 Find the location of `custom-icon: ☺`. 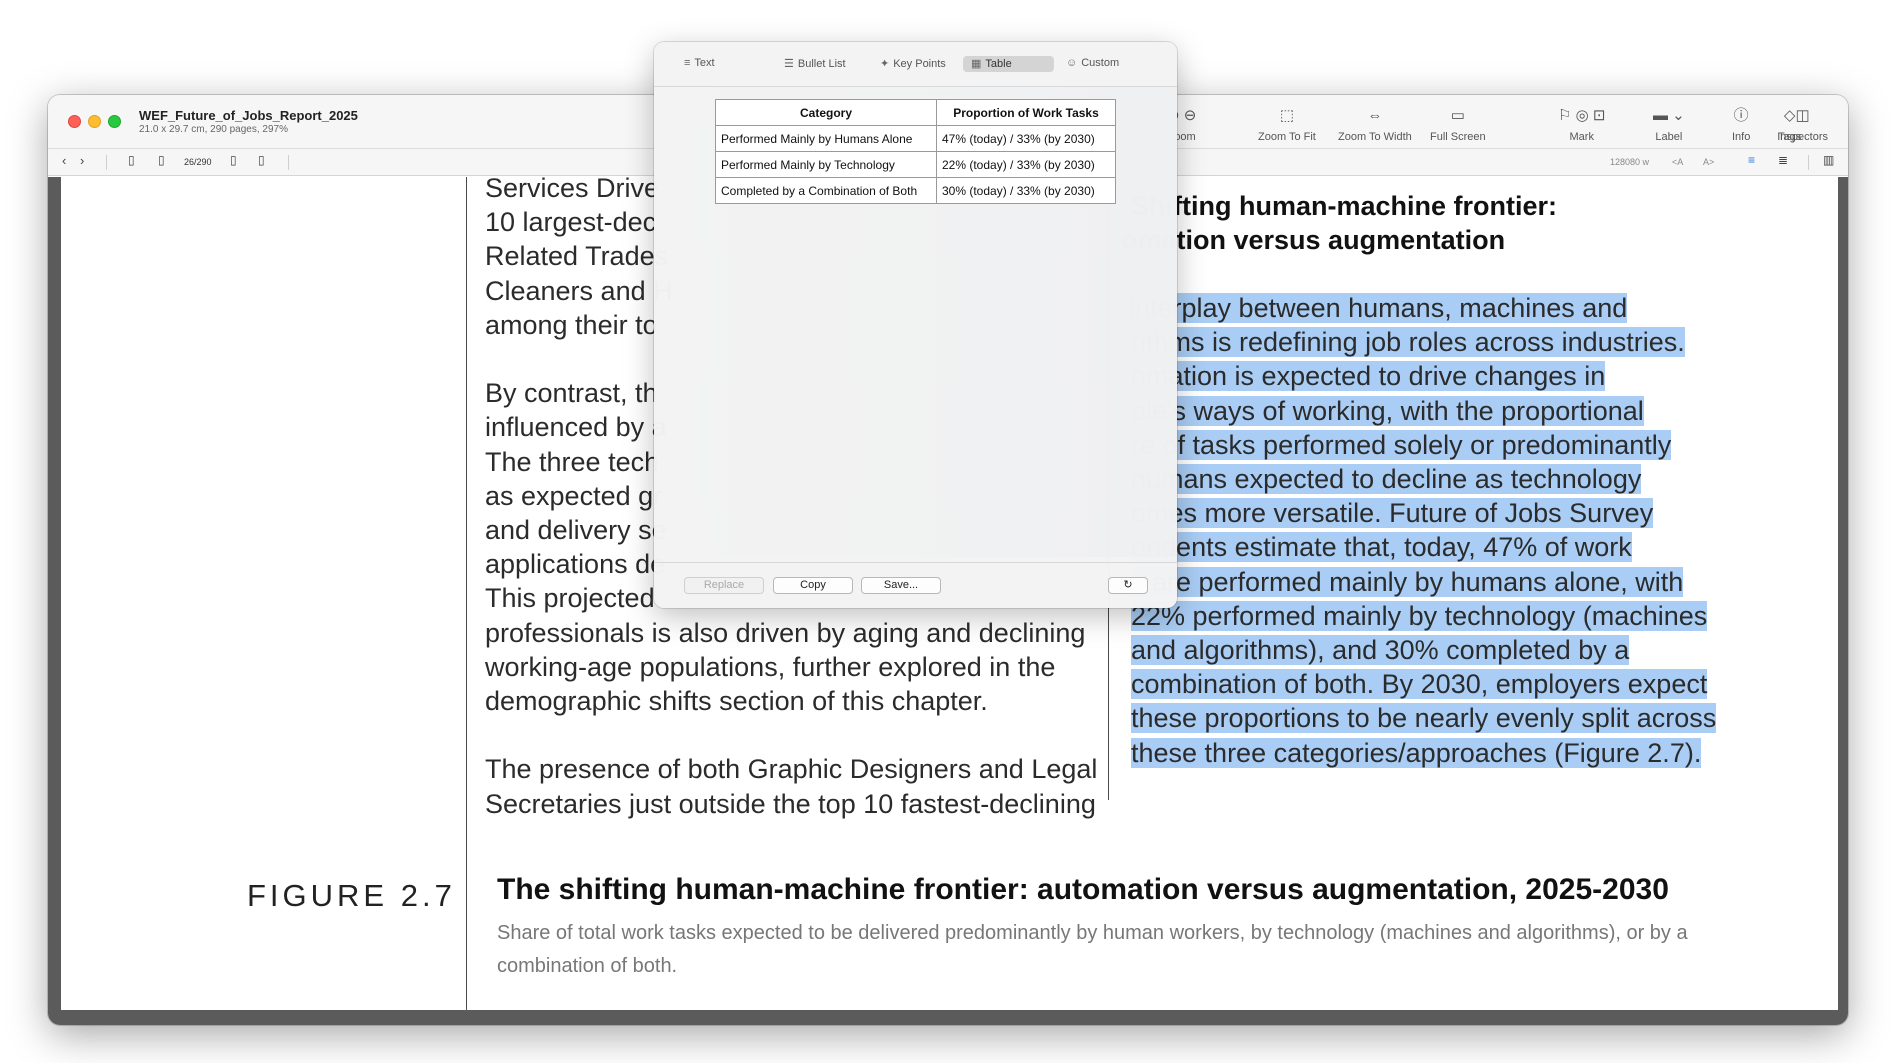

custom-icon: ☺ is located at coordinates (1072, 63).